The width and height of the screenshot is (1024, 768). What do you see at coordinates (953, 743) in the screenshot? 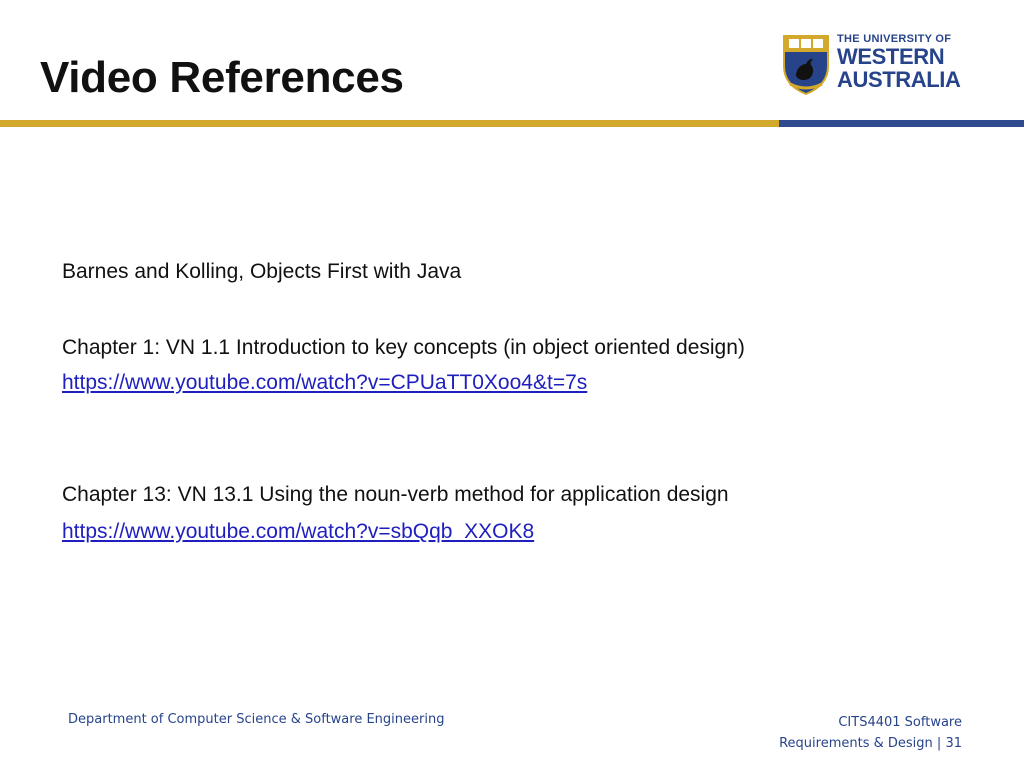
I see `page-number: 31` at bounding box center [953, 743].